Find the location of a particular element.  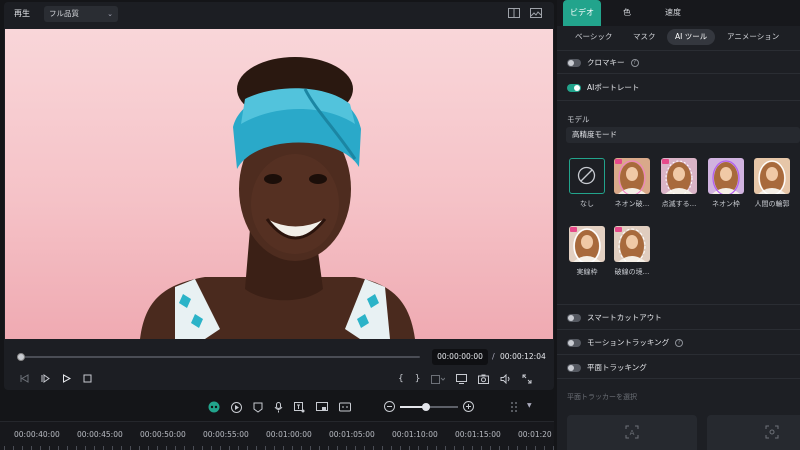

volume-icon is located at coordinates (505, 379).